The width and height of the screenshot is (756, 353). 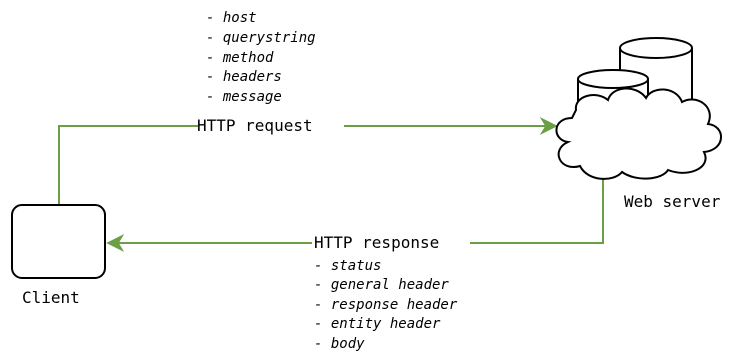 What do you see at coordinates (376, 242) in the screenshot?
I see `http-response-label: HTTP response` at bounding box center [376, 242].